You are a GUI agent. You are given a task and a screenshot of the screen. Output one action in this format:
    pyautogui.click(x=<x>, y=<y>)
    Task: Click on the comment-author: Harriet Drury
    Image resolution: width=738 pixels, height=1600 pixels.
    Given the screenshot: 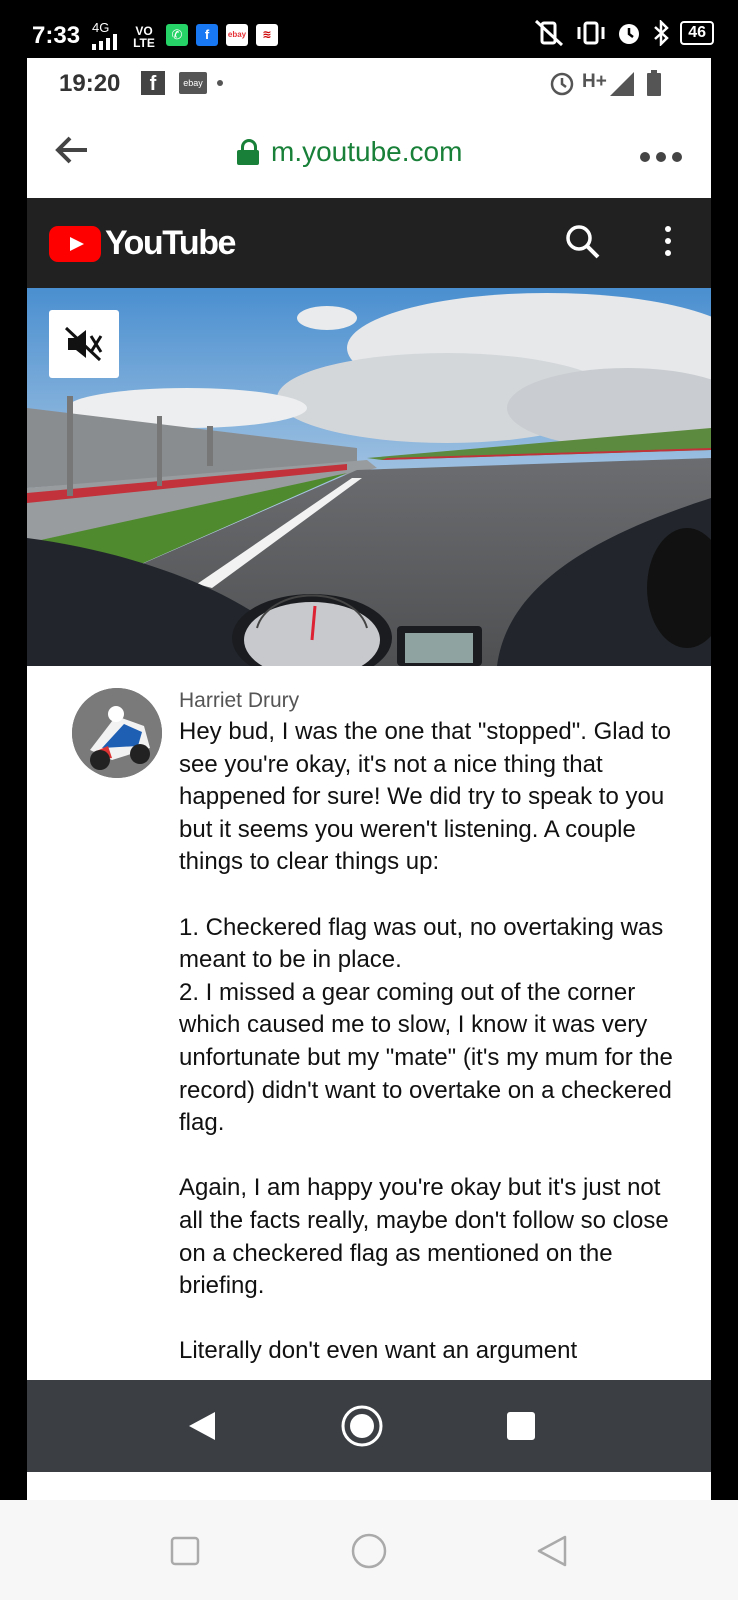 What is the action you would take?
    pyautogui.click(x=239, y=701)
    